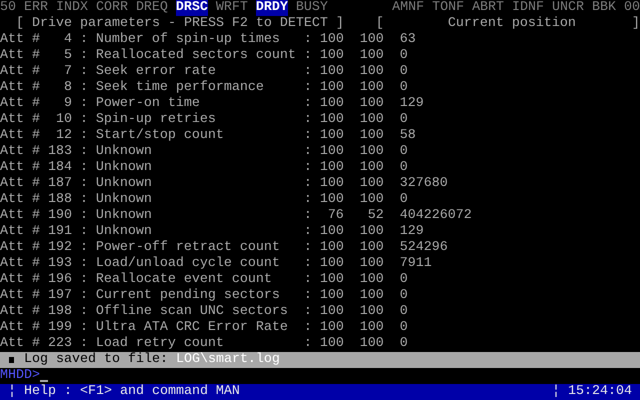  I want to click on command-prompt: MHDD>, so click(20, 376).